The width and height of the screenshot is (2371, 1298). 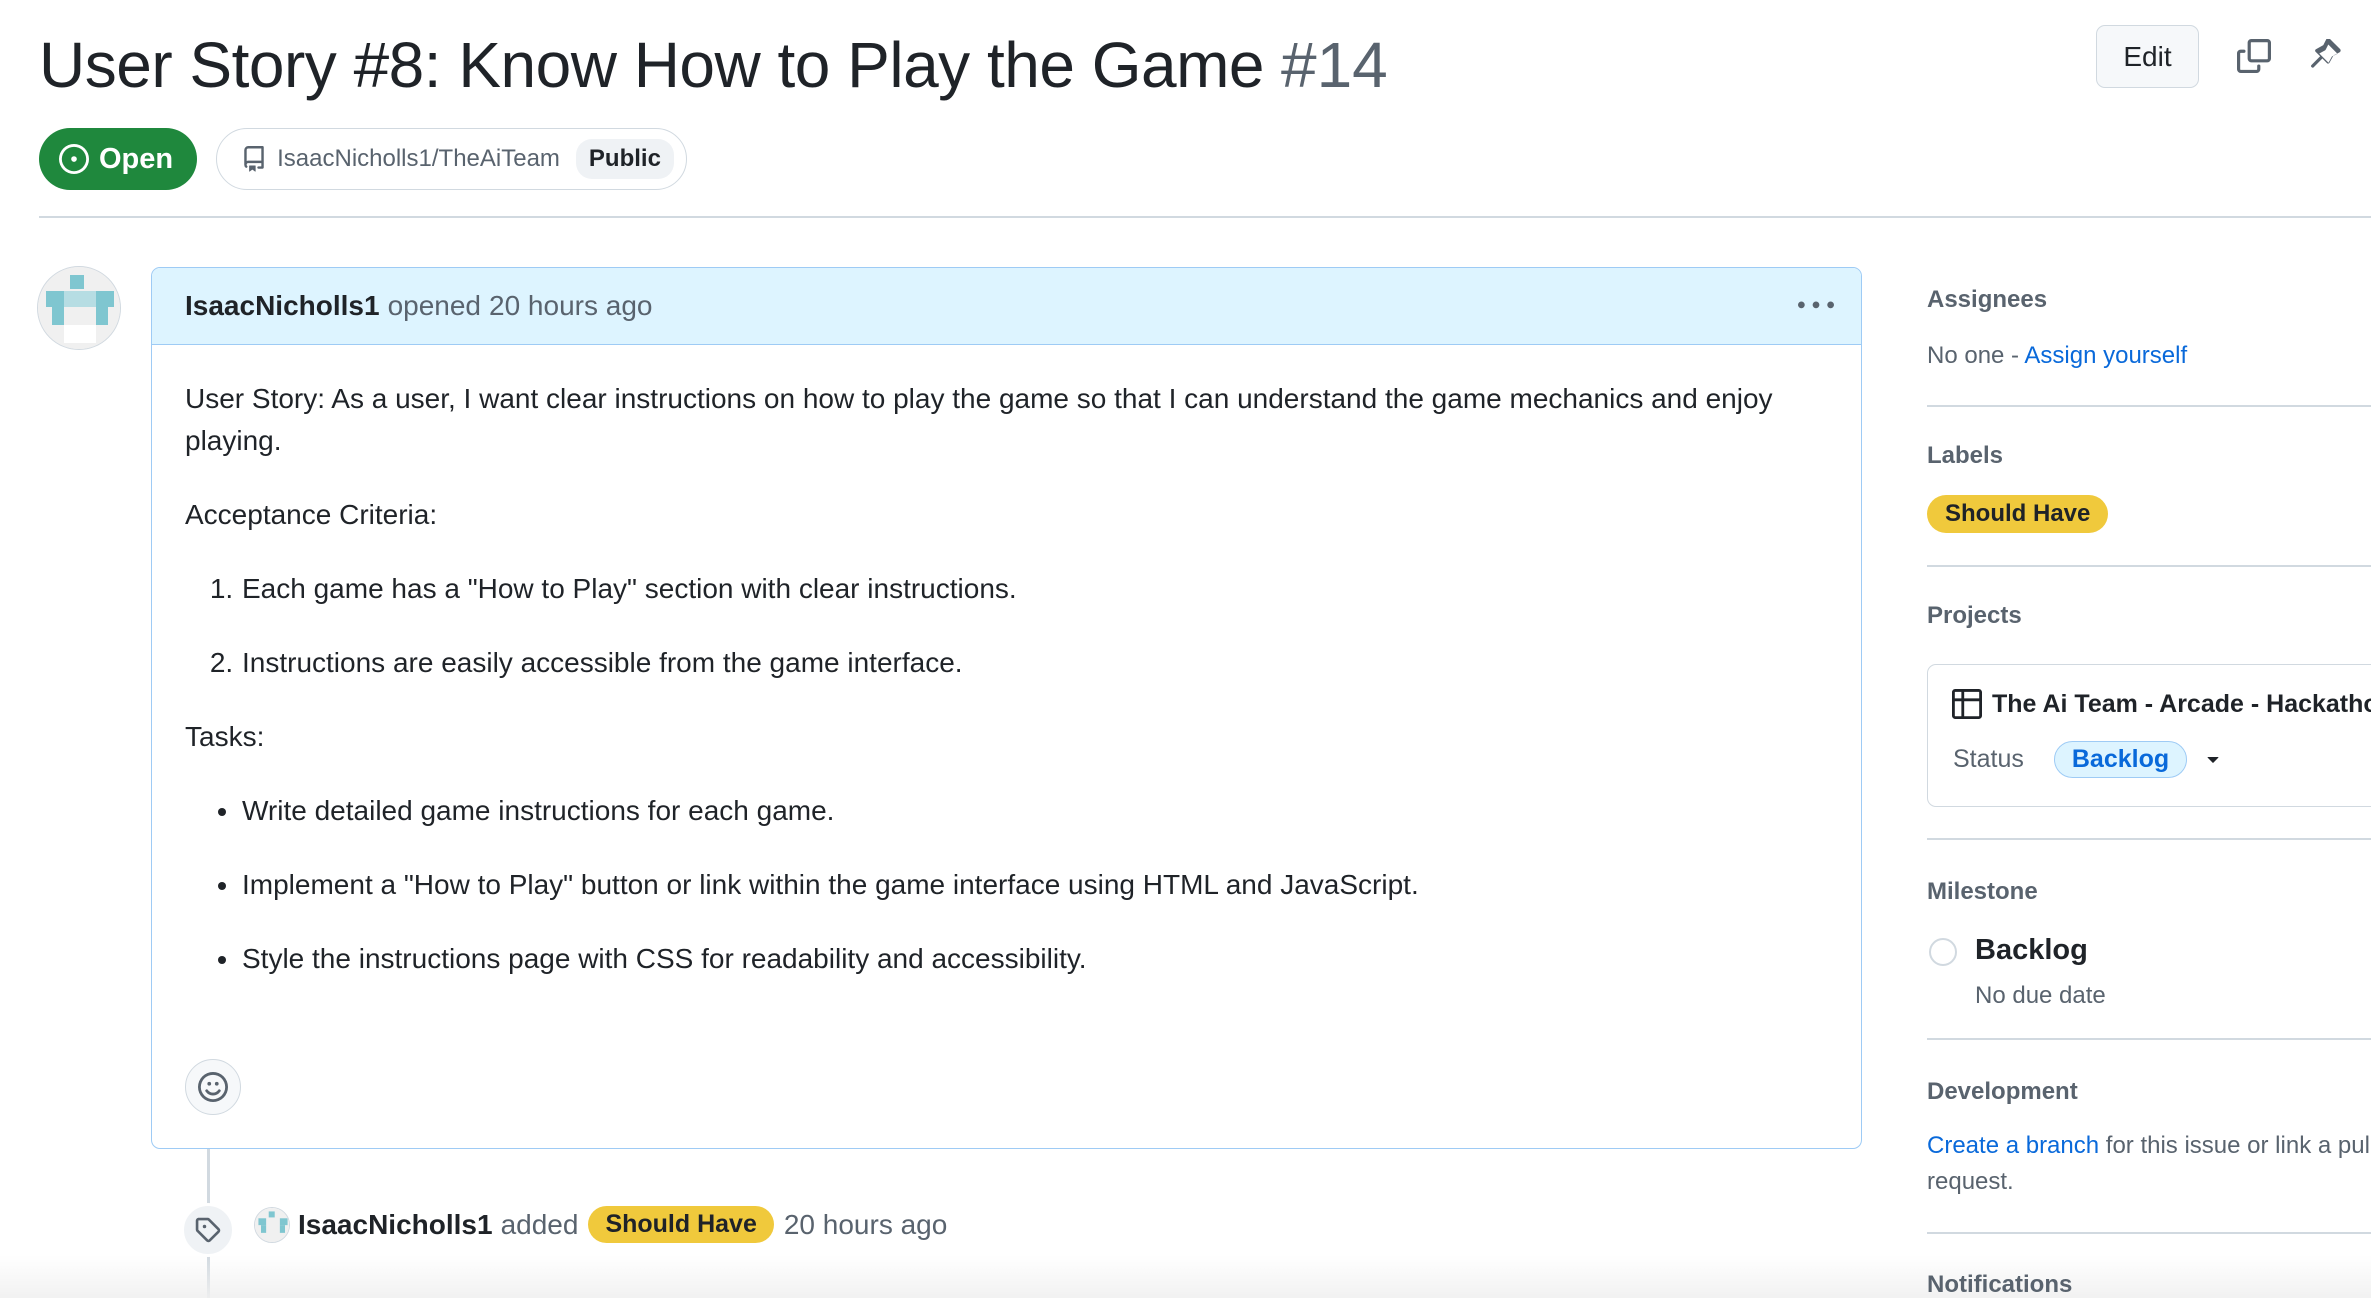 What do you see at coordinates (2238, 1145) in the screenshot?
I see `development-description: for this issue or link a pull` at bounding box center [2238, 1145].